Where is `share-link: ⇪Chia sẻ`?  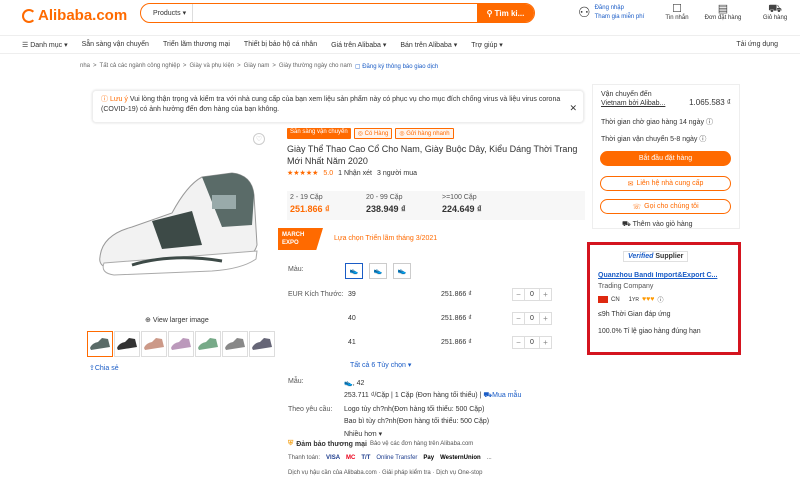 share-link: ⇪Chia sẻ is located at coordinates (104, 368).